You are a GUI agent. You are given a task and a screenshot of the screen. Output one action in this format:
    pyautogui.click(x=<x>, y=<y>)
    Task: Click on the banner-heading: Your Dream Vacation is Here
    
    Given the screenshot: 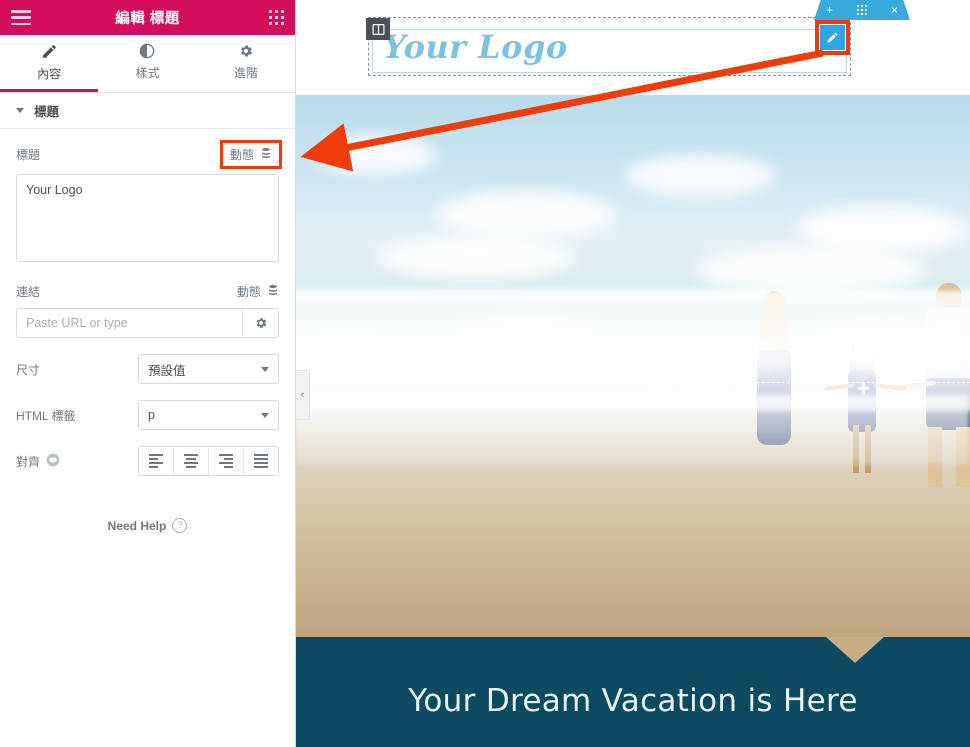 What is the action you would take?
    pyautogui.click(x=633, y=701)
    